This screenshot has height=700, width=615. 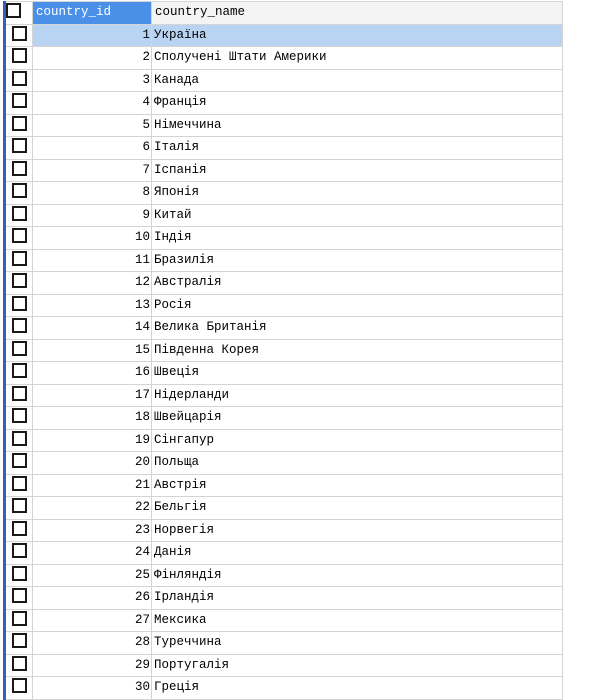 What do you see at coordinates (357, 103) in the screenshot?
I see `cell-country-name: Франція` at bounding box center [357, 103].